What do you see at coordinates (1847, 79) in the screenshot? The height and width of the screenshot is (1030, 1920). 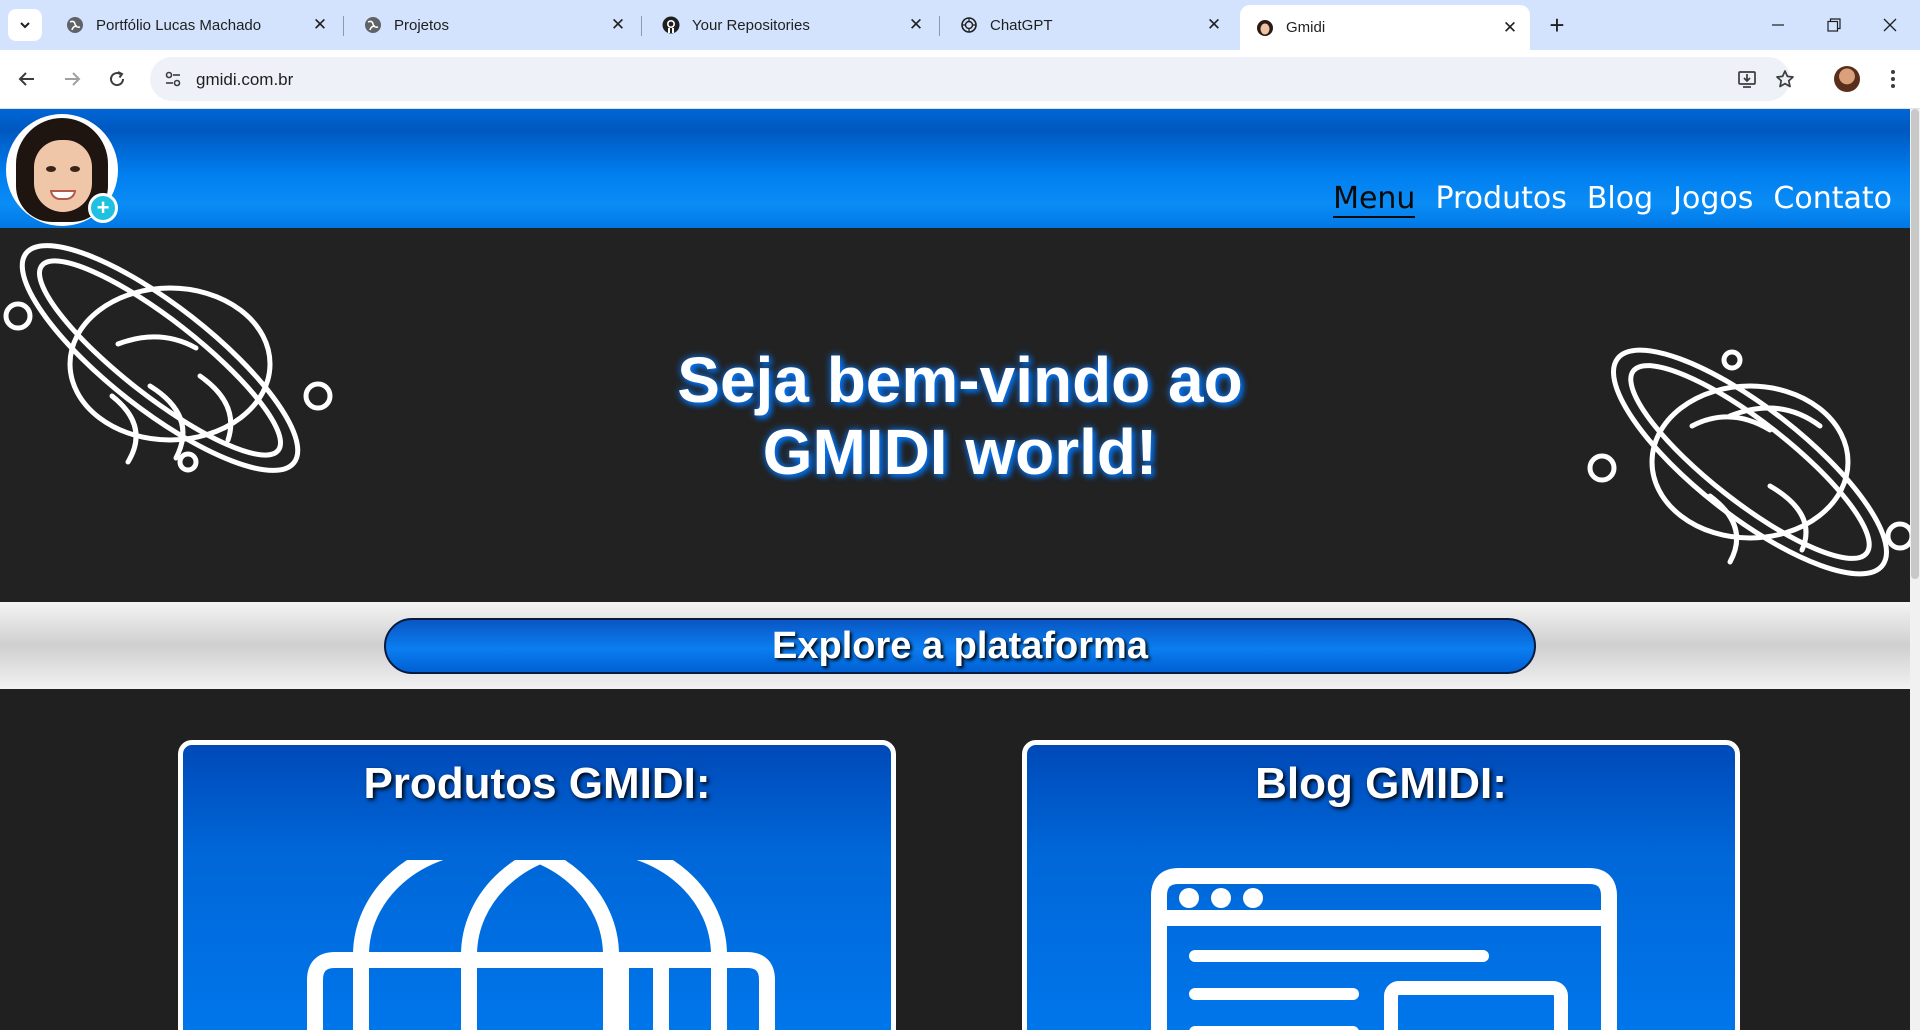 I see `profile-avatar` at bounding box center [1847, 79].